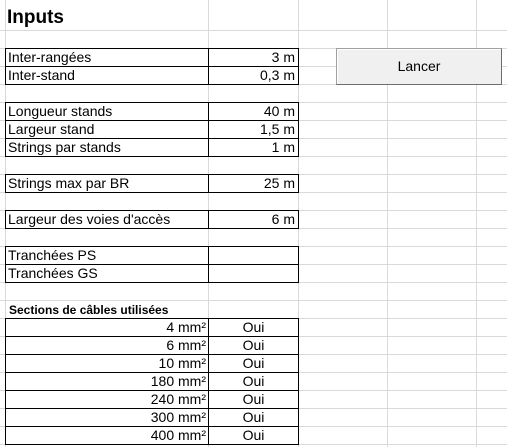 The image size is (507, 447). I want to click on input-value-strings-max-par-br: 25 m, so click(253, 183).